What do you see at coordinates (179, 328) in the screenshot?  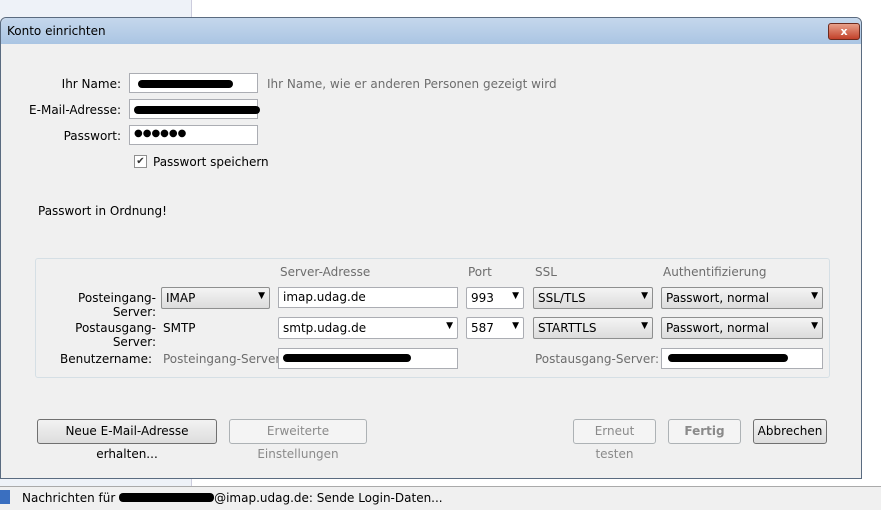 I see `outgoing-type: SMTP` at bounding box center [179, 328].